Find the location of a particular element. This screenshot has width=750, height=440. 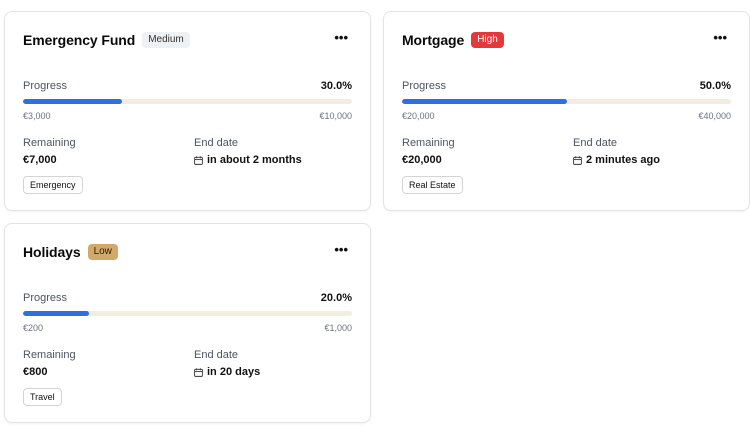

remaining-block: Remaining €20,000 is located at coordinates (428, 152).